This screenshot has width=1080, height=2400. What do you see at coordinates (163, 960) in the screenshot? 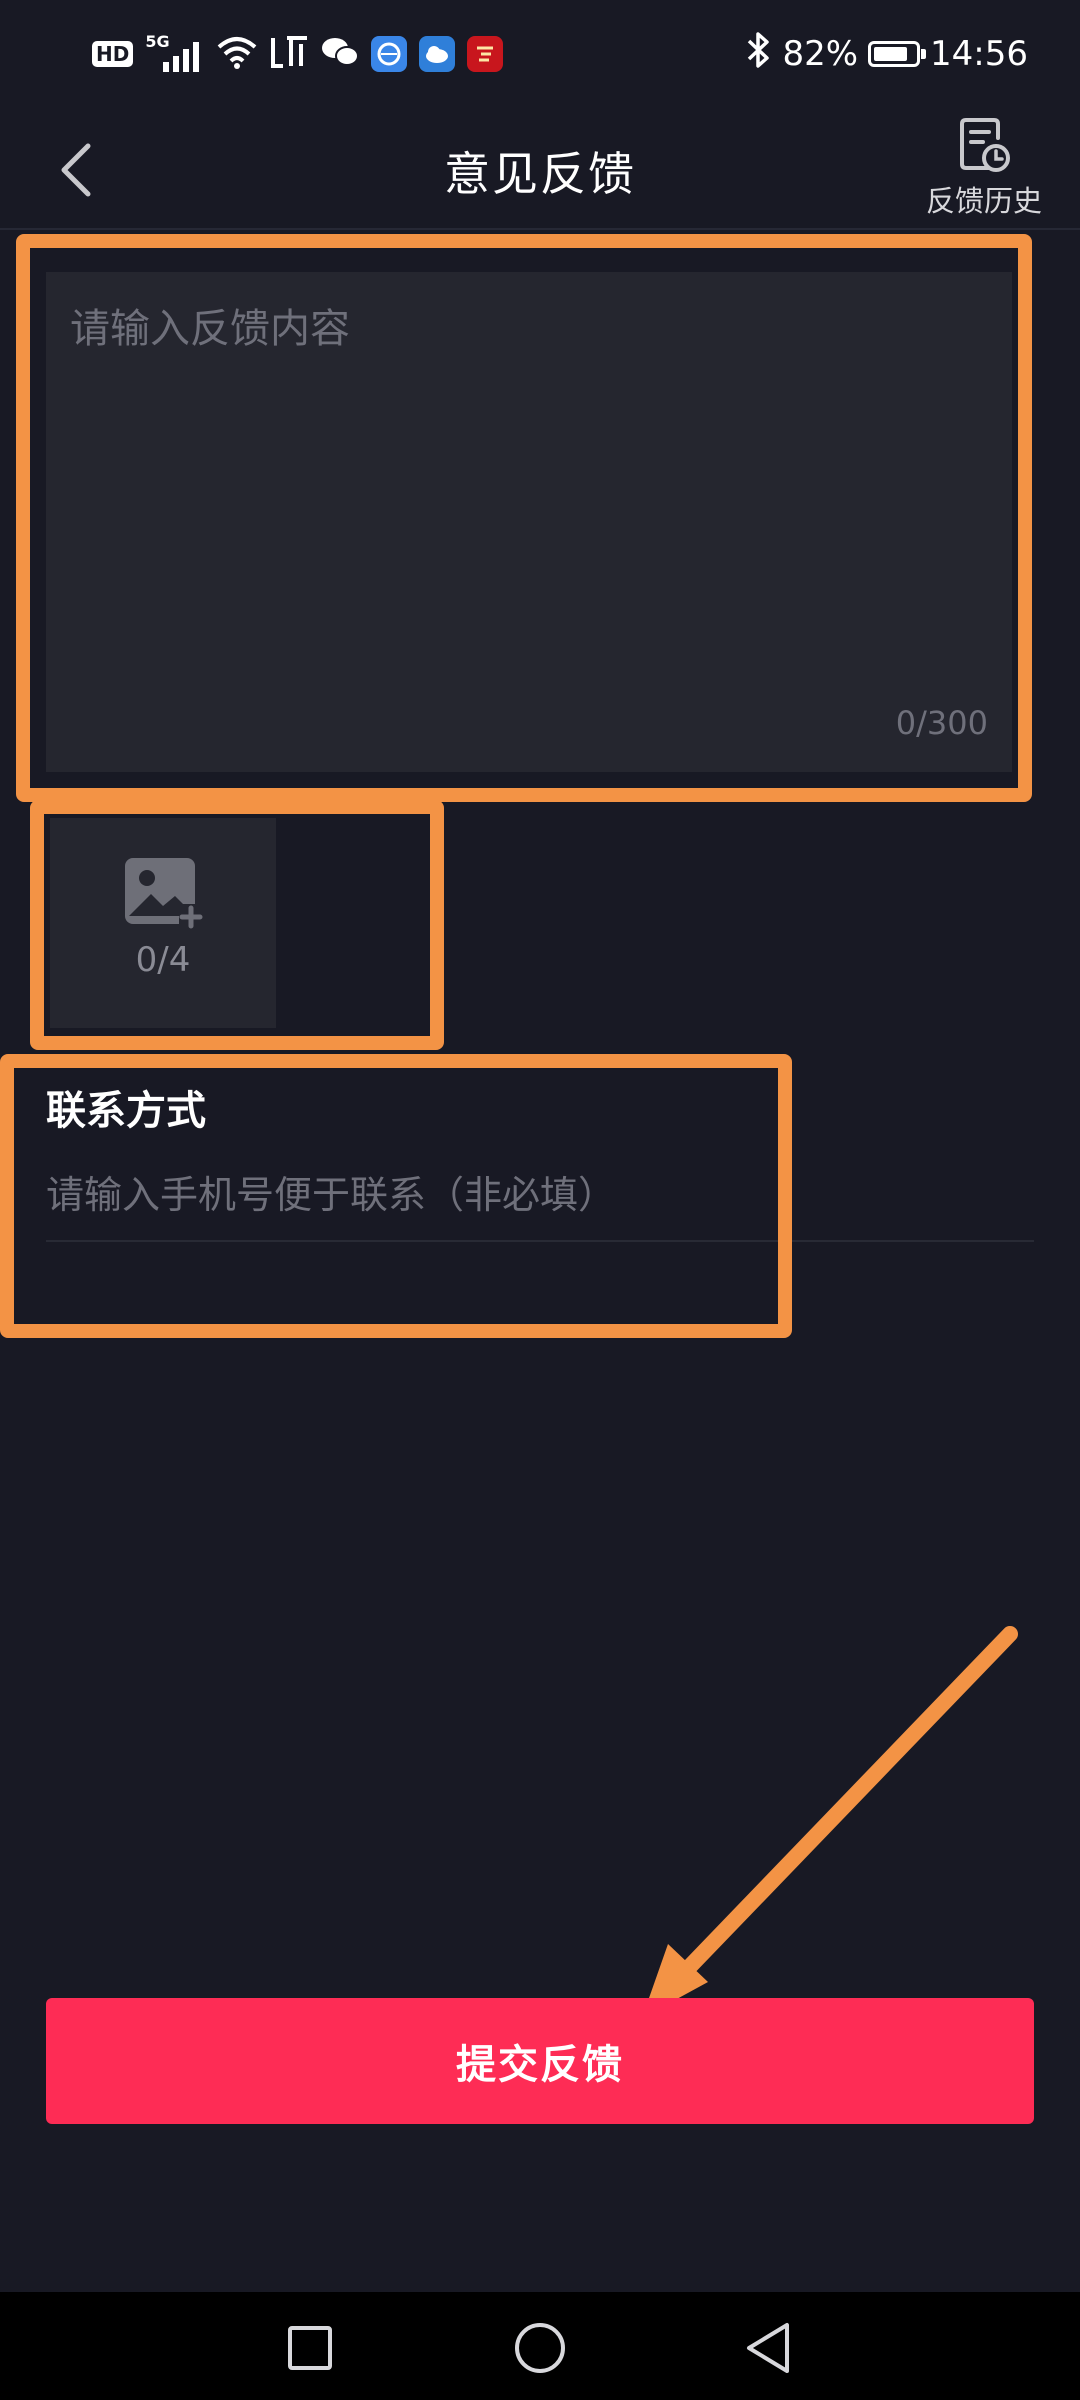
I see `image-count: 0/4` at bounding box center [163, 960].